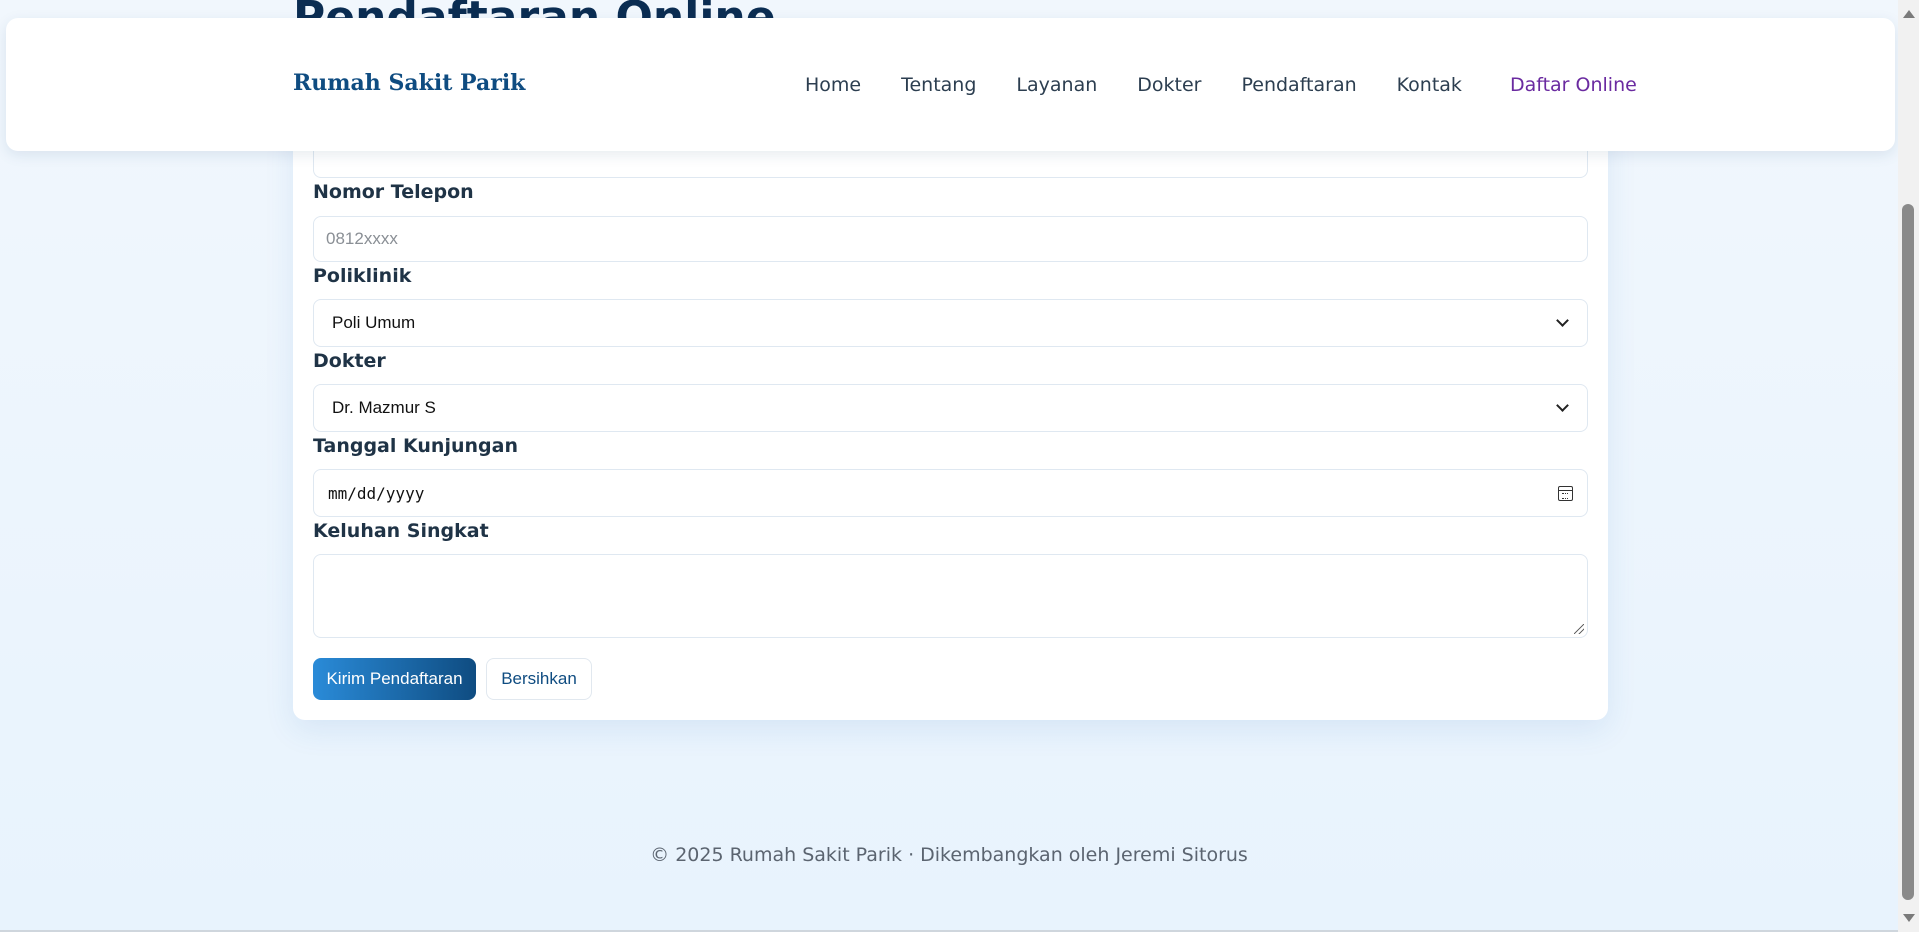  I want to click on nav-link-tentang: Tentang, so click(938, 85).